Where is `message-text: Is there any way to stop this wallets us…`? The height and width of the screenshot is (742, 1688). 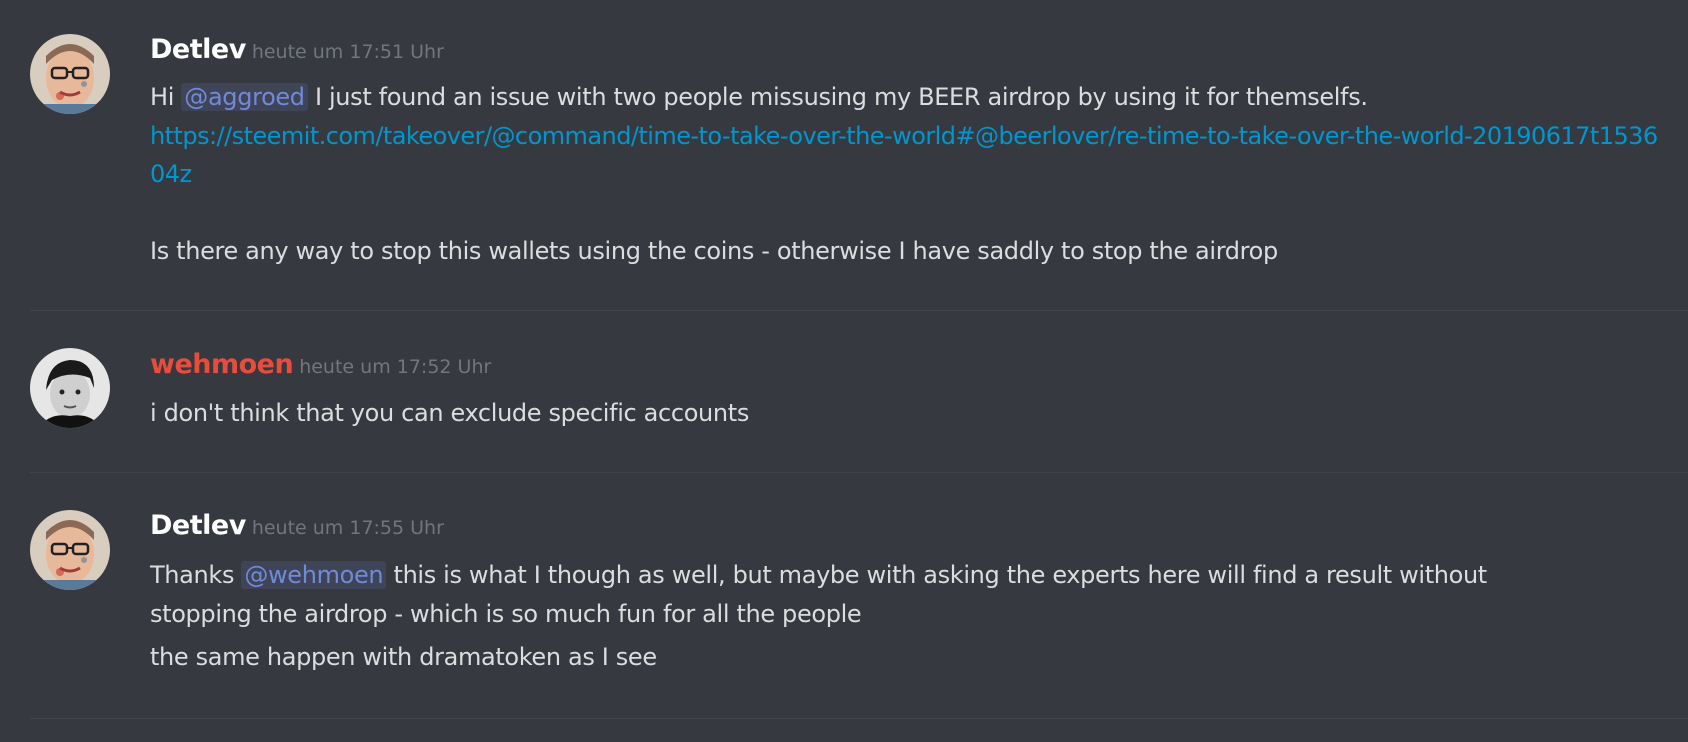
message-text: Is there any way to stop this wallets us… is located at coordinates (714, 251).